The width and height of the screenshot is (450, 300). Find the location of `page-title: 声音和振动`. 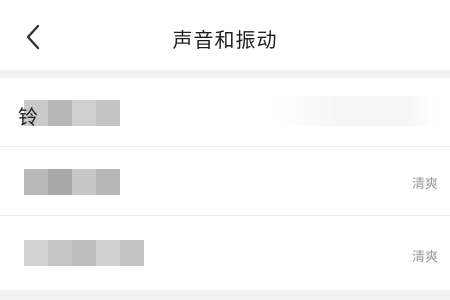

page-title: 声音和振动 is located at coordinates (225, 40).